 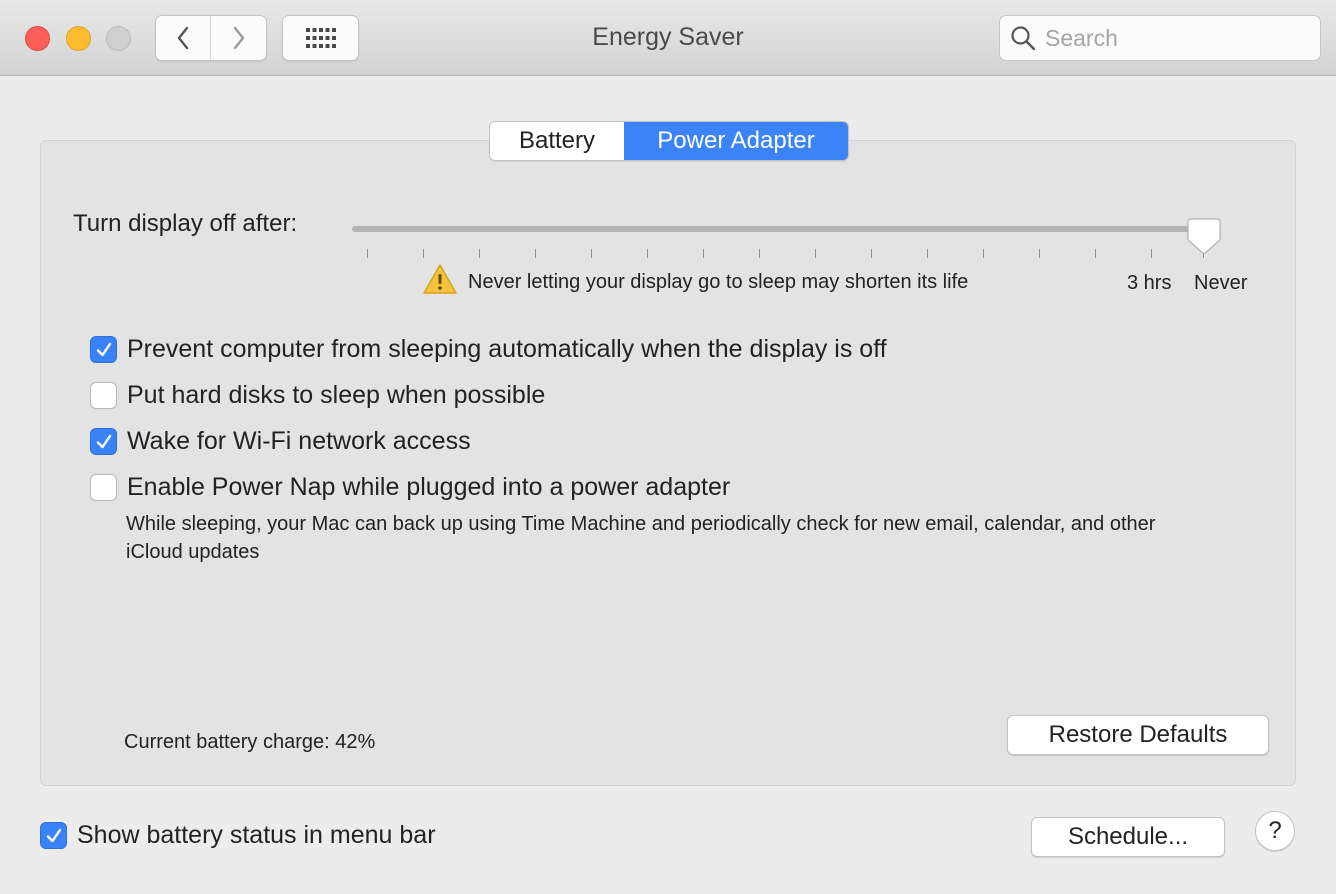 I want to click on wake-wifi-label: Wake for Wi-Fi network access, so click(x=299, y=441).